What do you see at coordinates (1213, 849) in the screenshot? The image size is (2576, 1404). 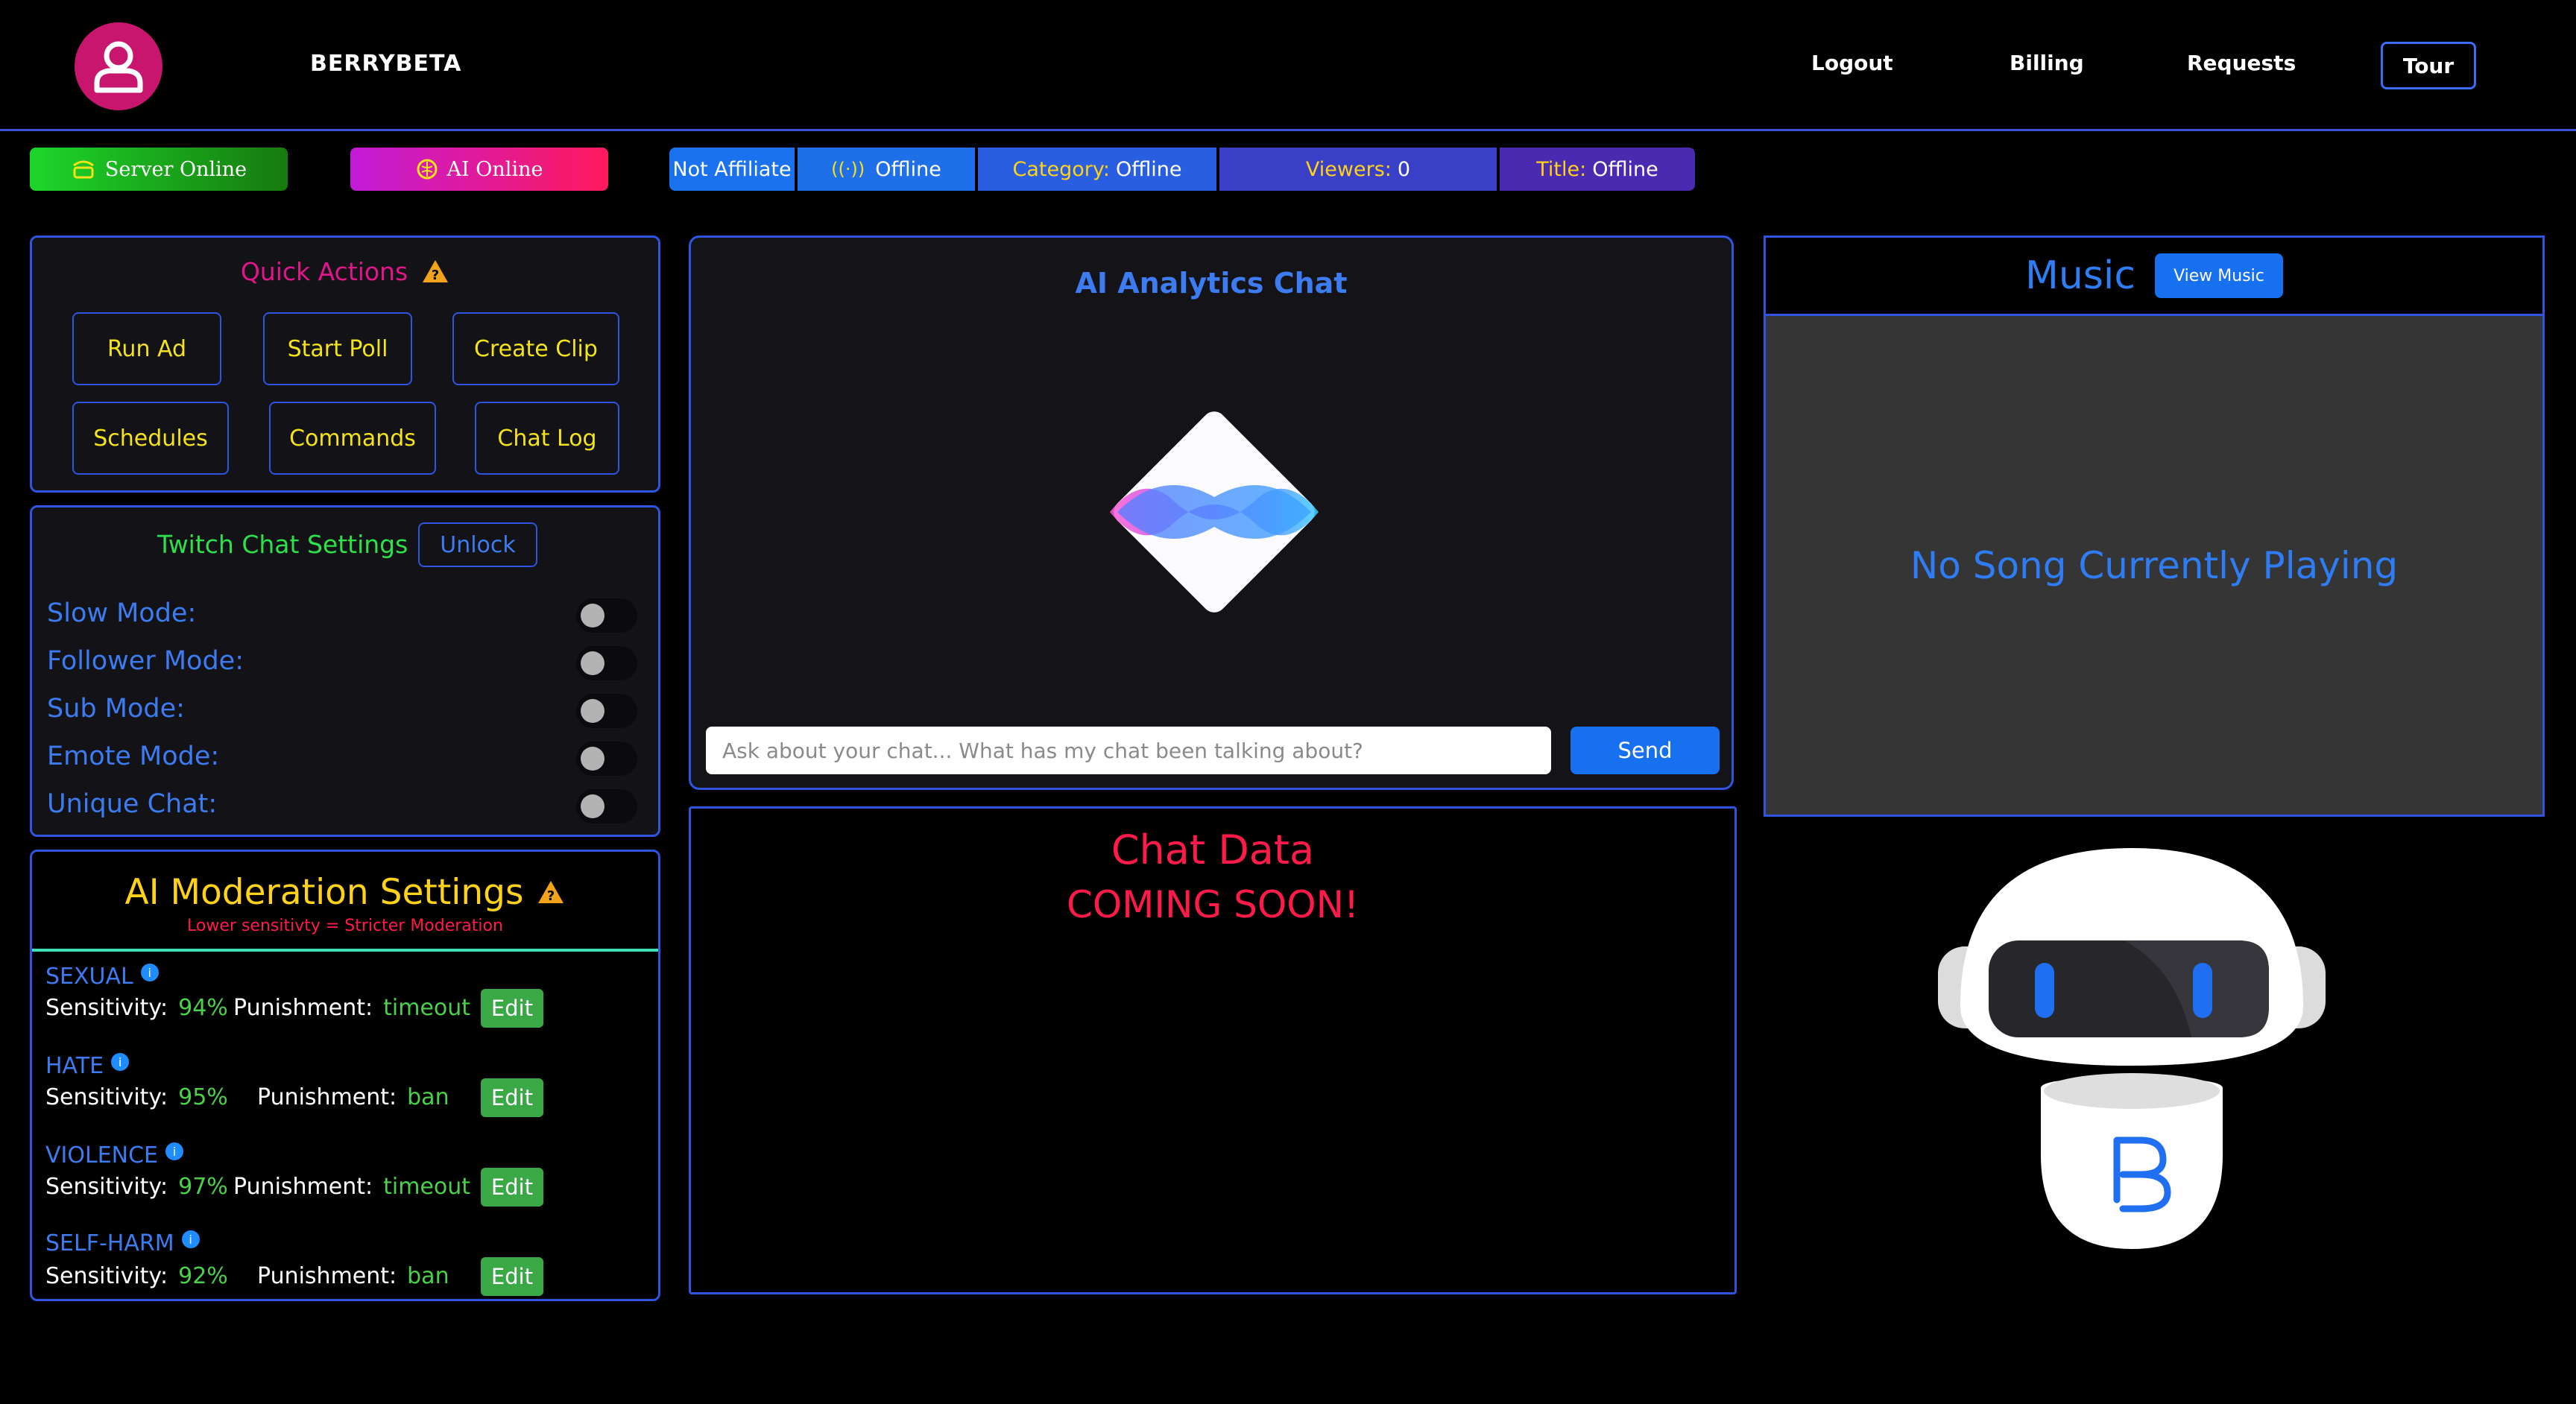 I see `chat-data-title: Chat Data` at bounding box center [1213, 849].